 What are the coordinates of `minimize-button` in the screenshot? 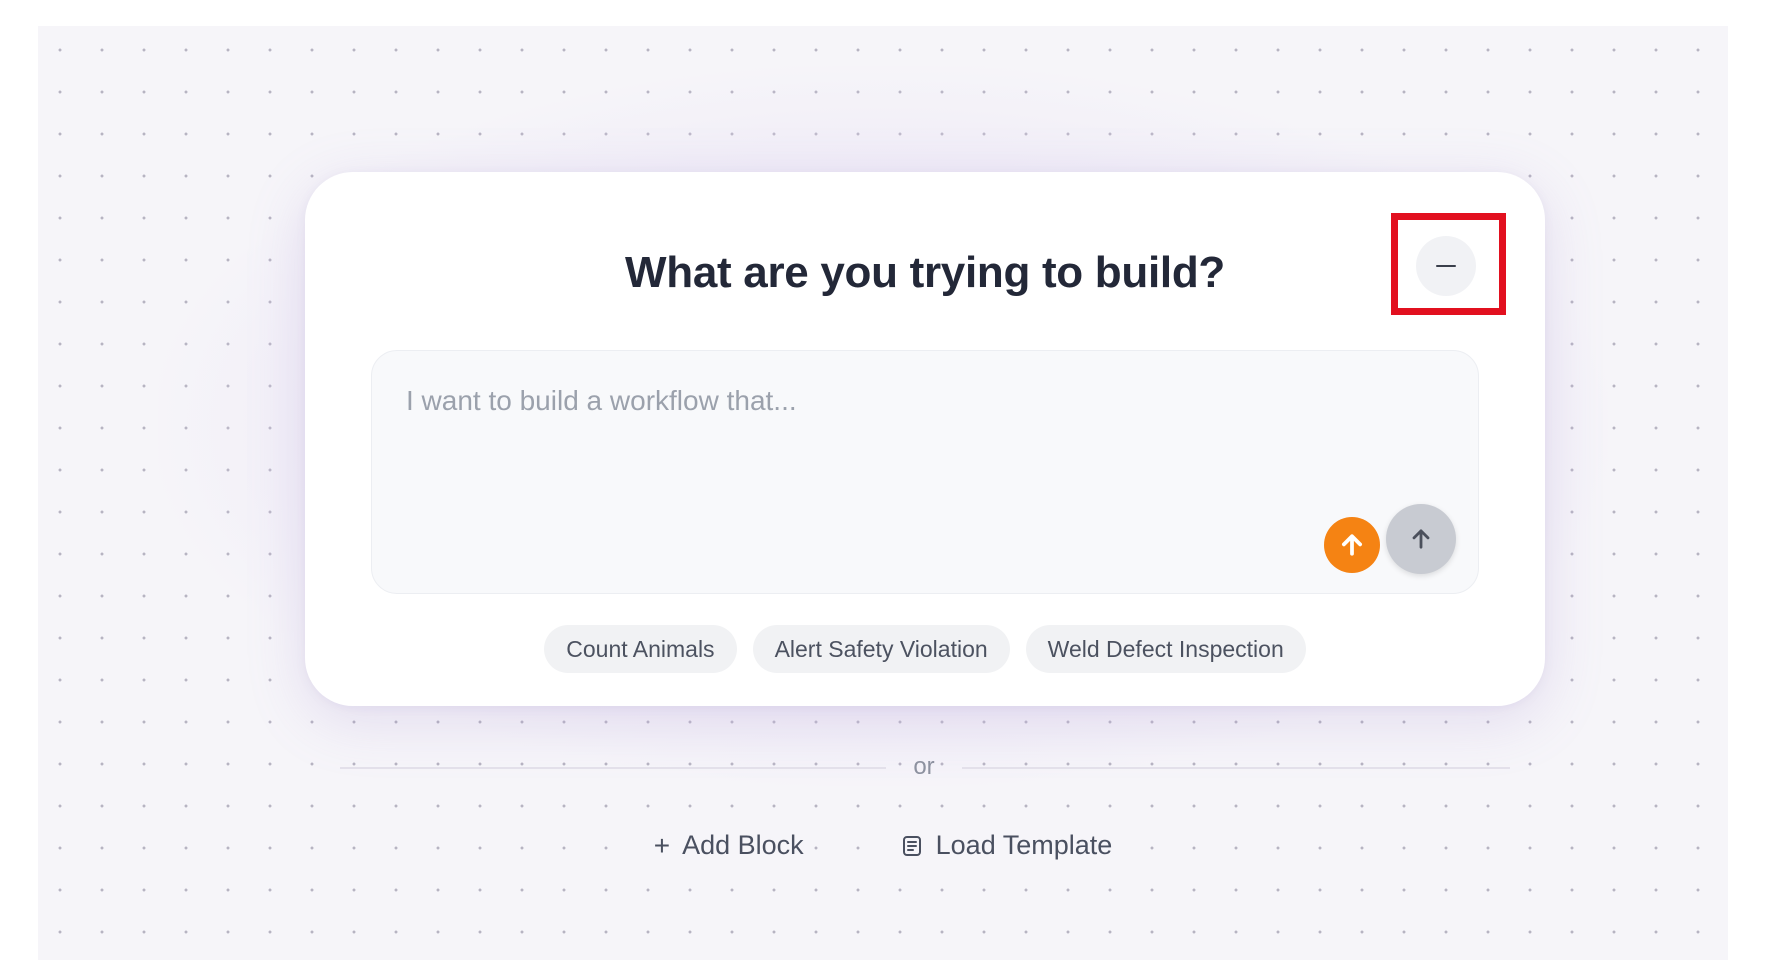 It's located at (1446, 266).